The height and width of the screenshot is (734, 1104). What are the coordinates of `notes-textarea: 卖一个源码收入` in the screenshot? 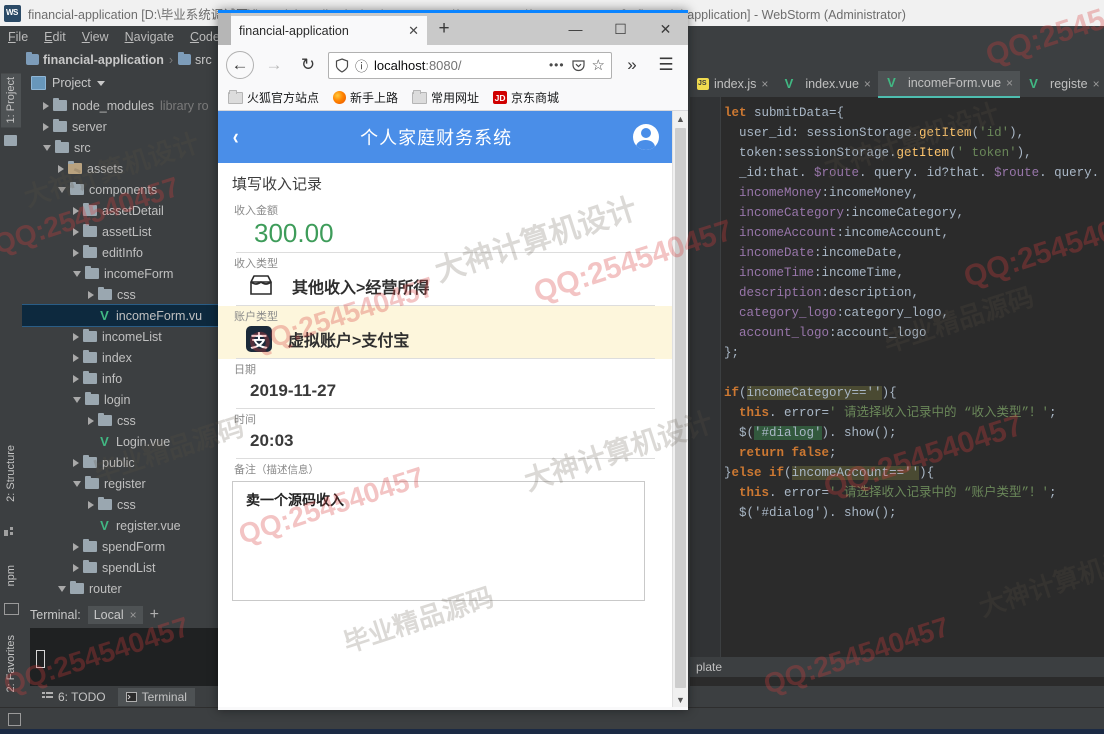 It's located at (438, 541).